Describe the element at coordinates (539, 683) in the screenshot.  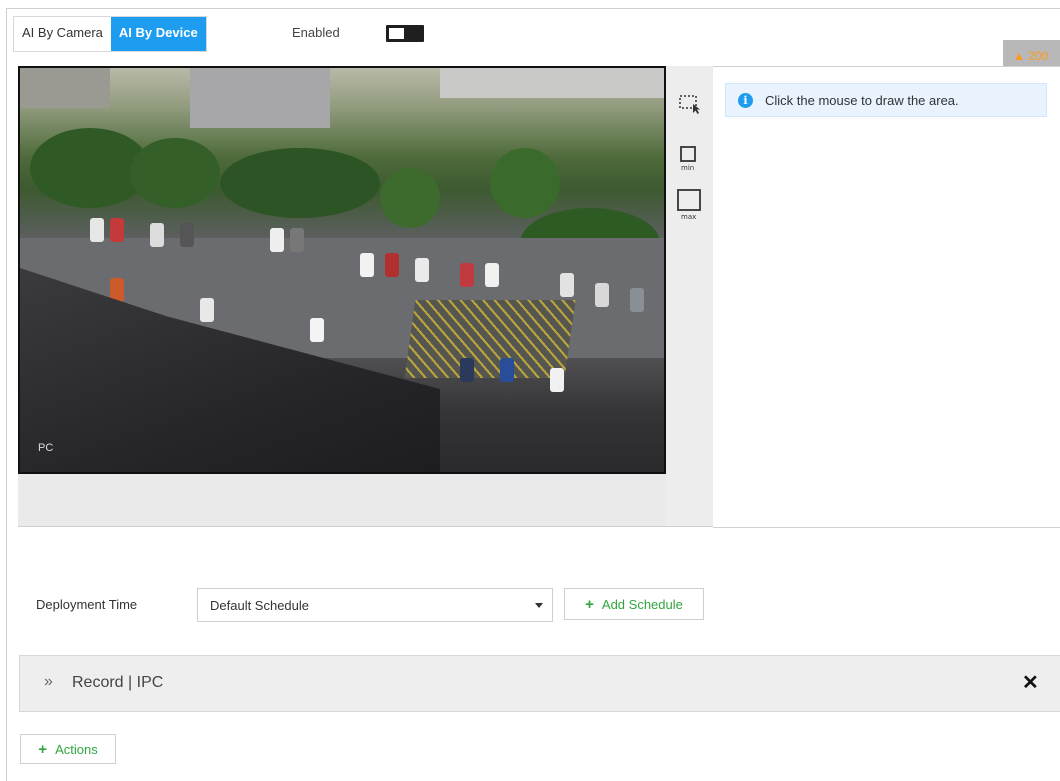
I see `record-action-row: » Record | IPC ✕` at that location.